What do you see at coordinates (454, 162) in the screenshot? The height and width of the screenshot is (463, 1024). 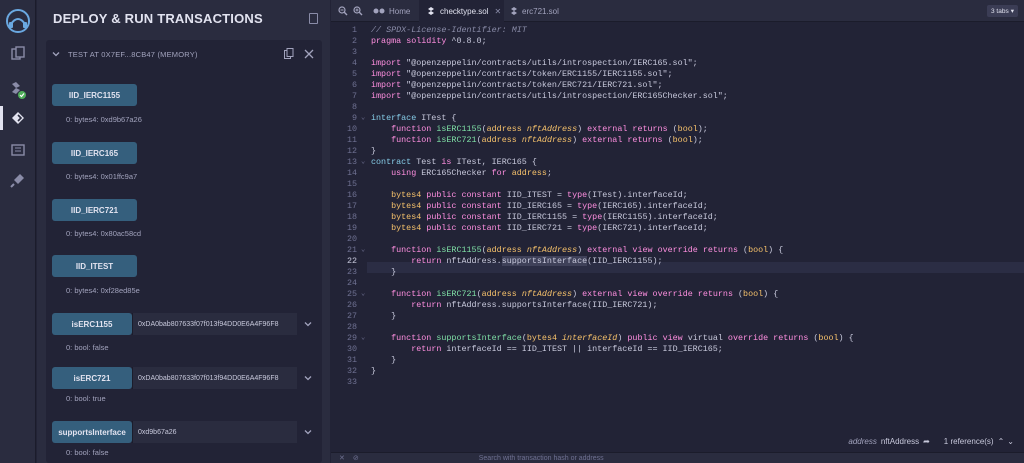 I see `code-line: contract Test is ITest, IERC165 {` at bounding box center [454, 162].